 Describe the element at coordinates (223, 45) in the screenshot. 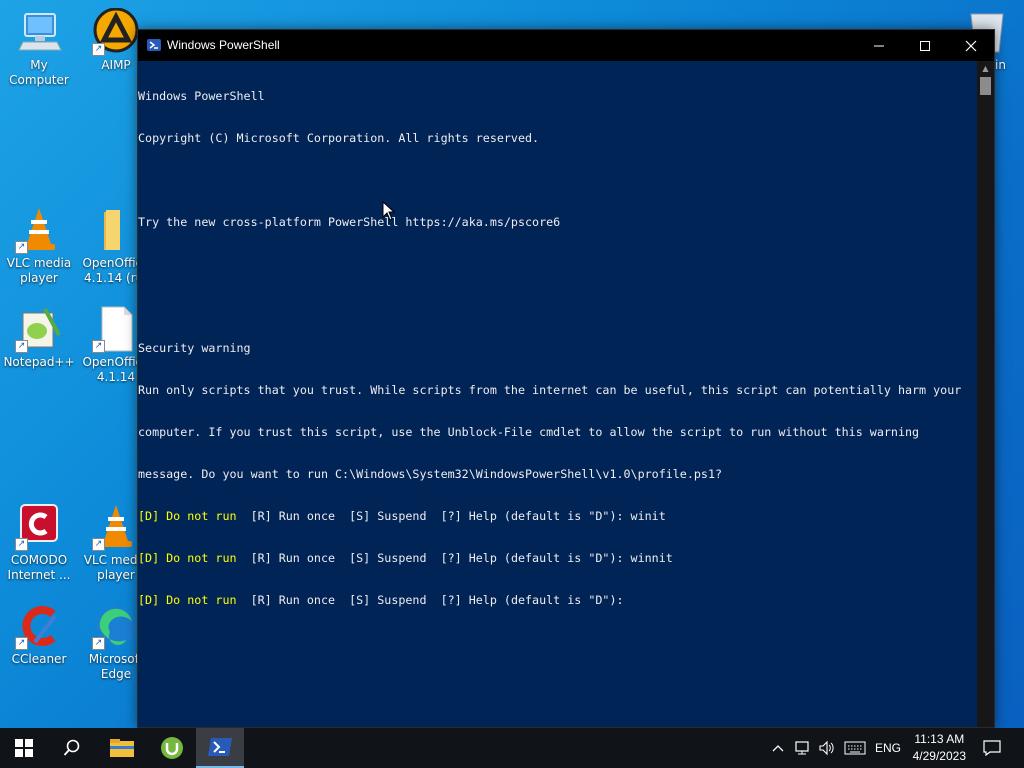

I see `window-title: Windows PowerShell` at that location.